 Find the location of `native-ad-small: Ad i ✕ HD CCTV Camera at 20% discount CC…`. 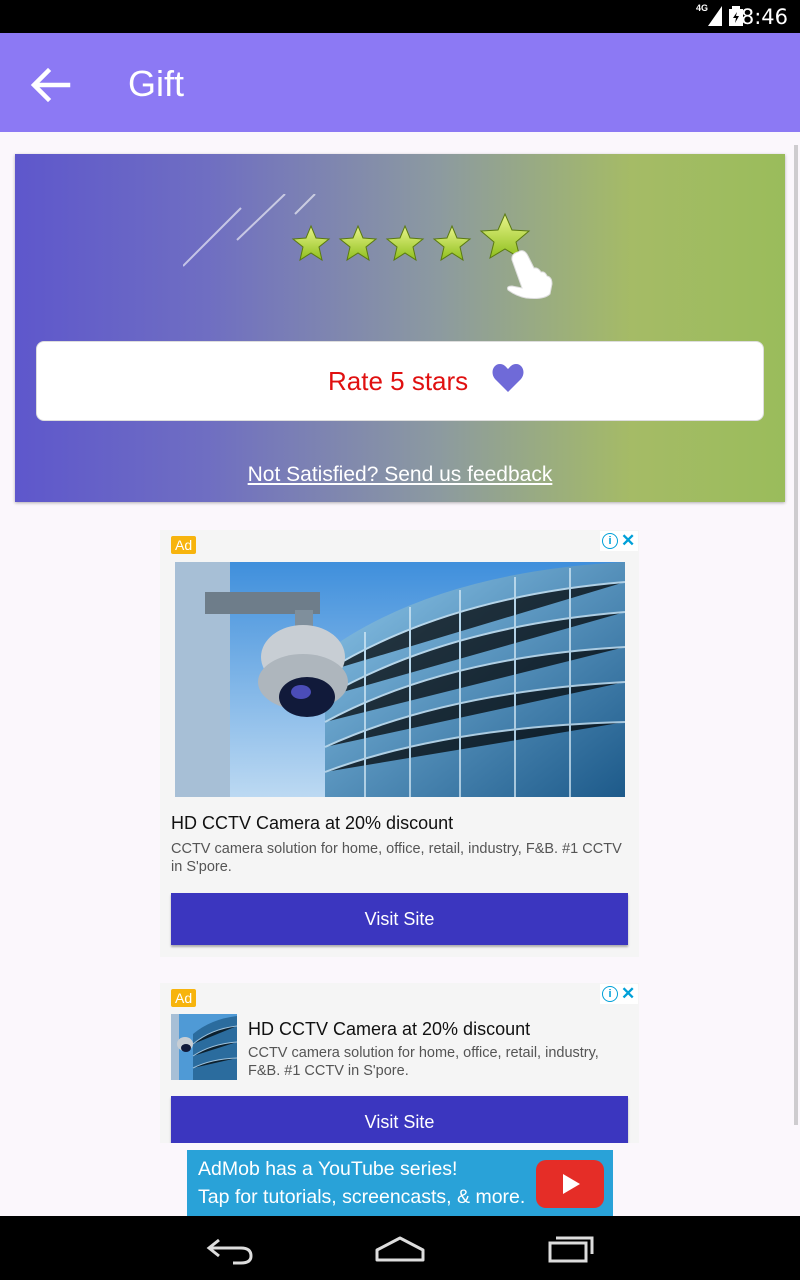

native-ad-small: Ad i ✕ HD CCTV Camera at 20% discount CC… is located at coordinates (399, 1063).